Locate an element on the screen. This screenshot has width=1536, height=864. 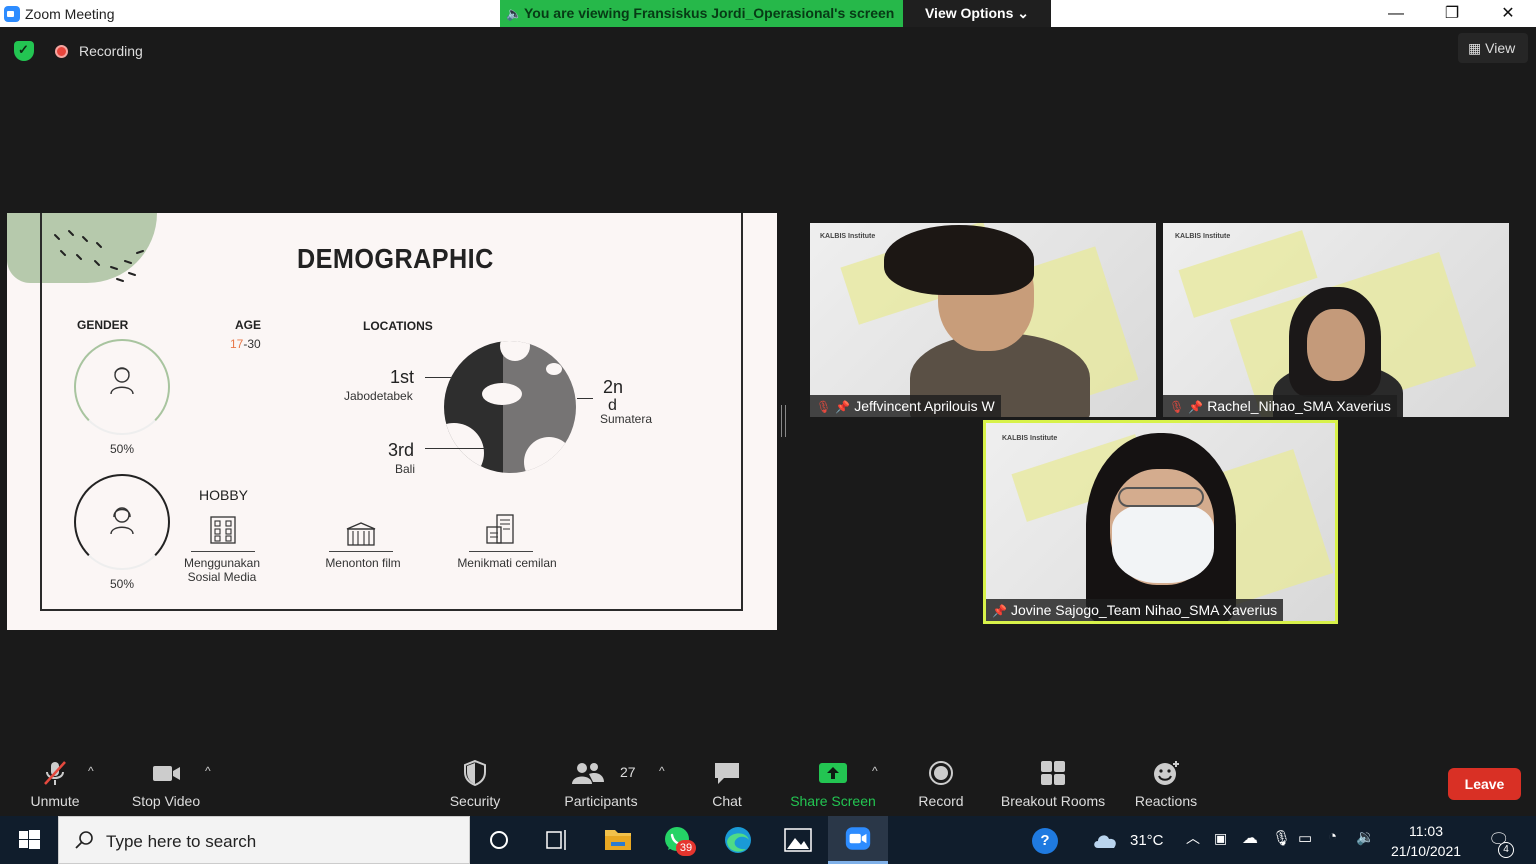
snack-shop-icon is located at coordinates (500, 529).